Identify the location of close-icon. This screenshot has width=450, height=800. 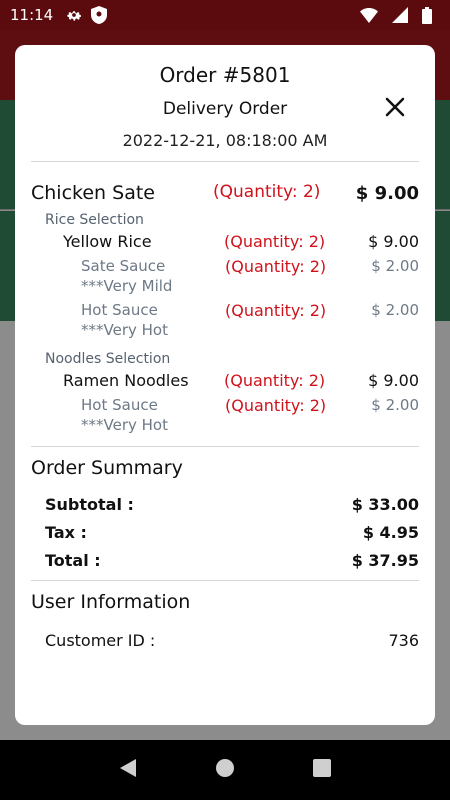
(395, 107).